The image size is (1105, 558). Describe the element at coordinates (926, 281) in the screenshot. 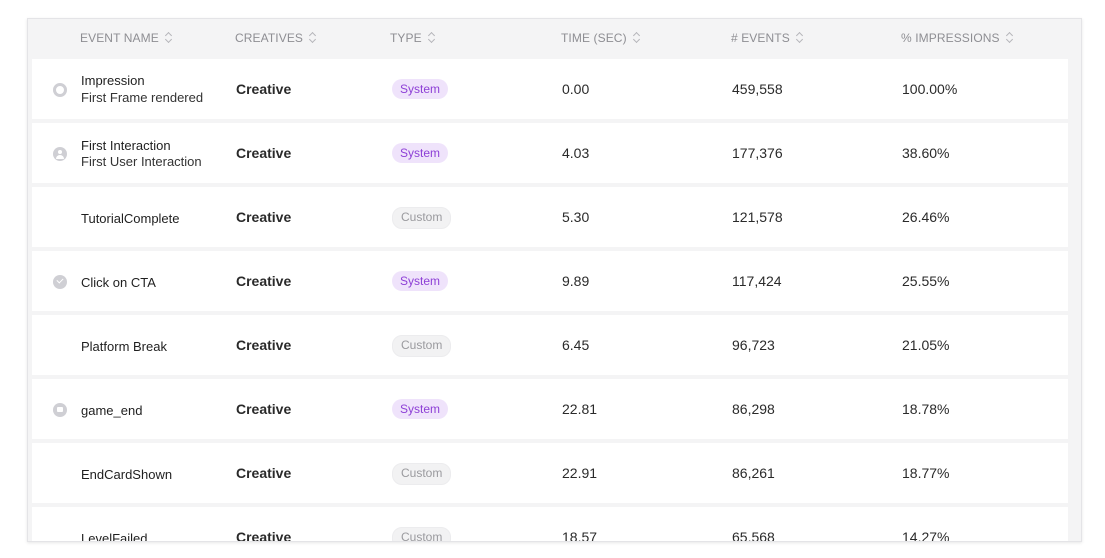

I see `impressions-value: 25.55%` at that location.